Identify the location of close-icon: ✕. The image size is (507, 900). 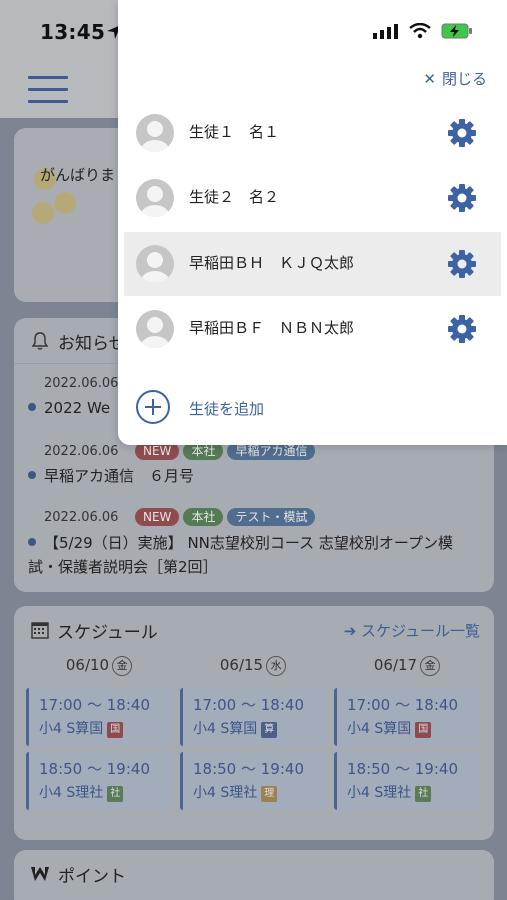
(429, 79).